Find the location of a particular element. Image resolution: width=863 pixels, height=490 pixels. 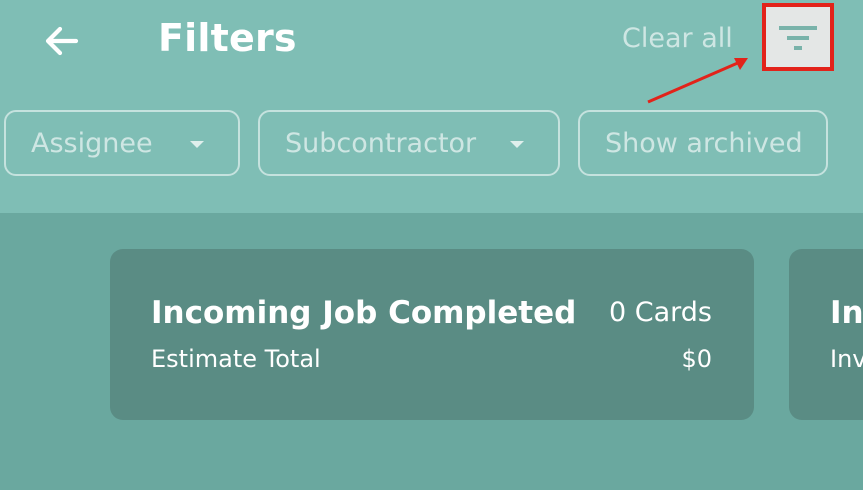

subcontractor-chip: Subcontractor is located at coordinates (409, 143).